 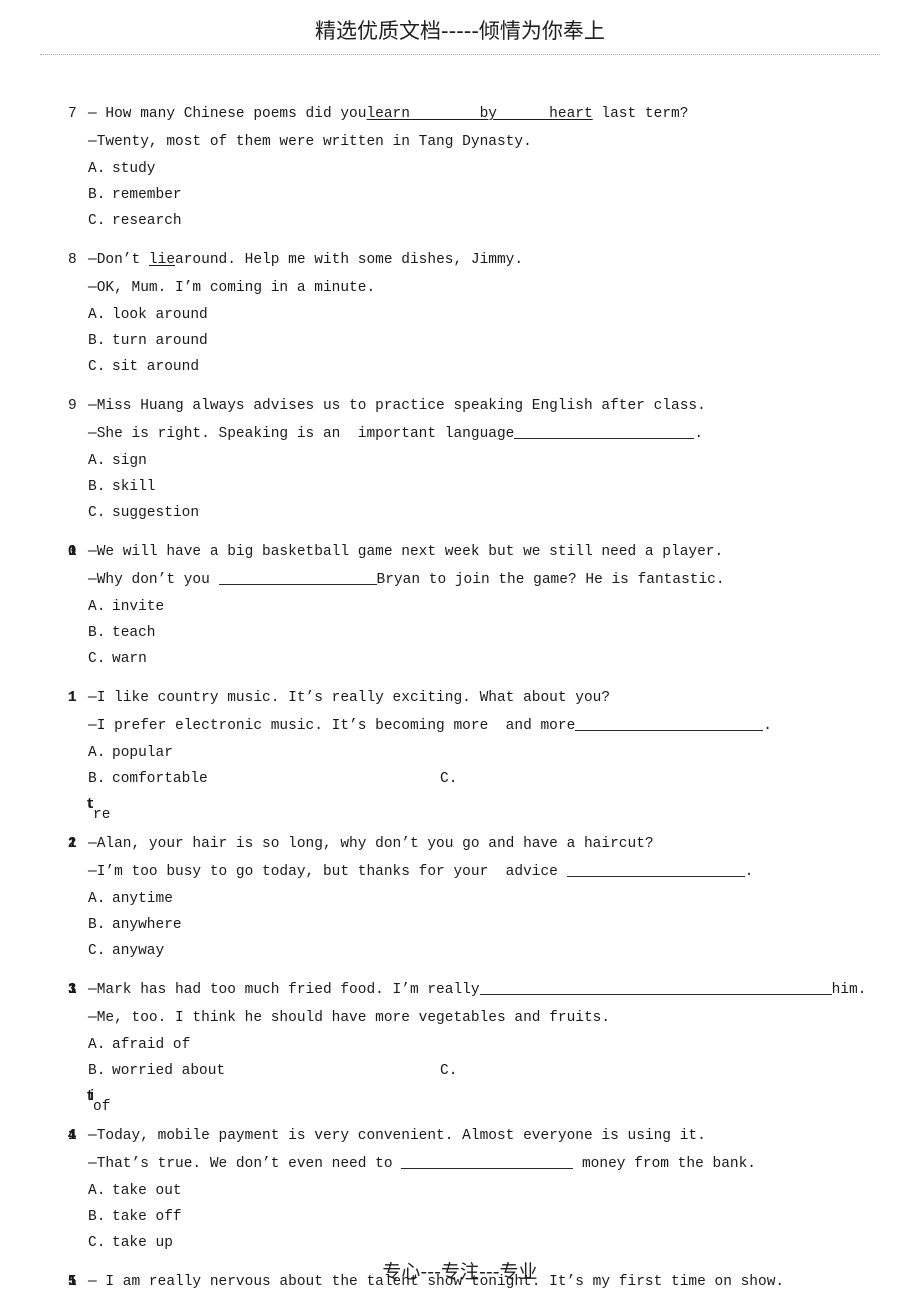 I want to click on option-row: C. warn, so click(x=460, y=659).